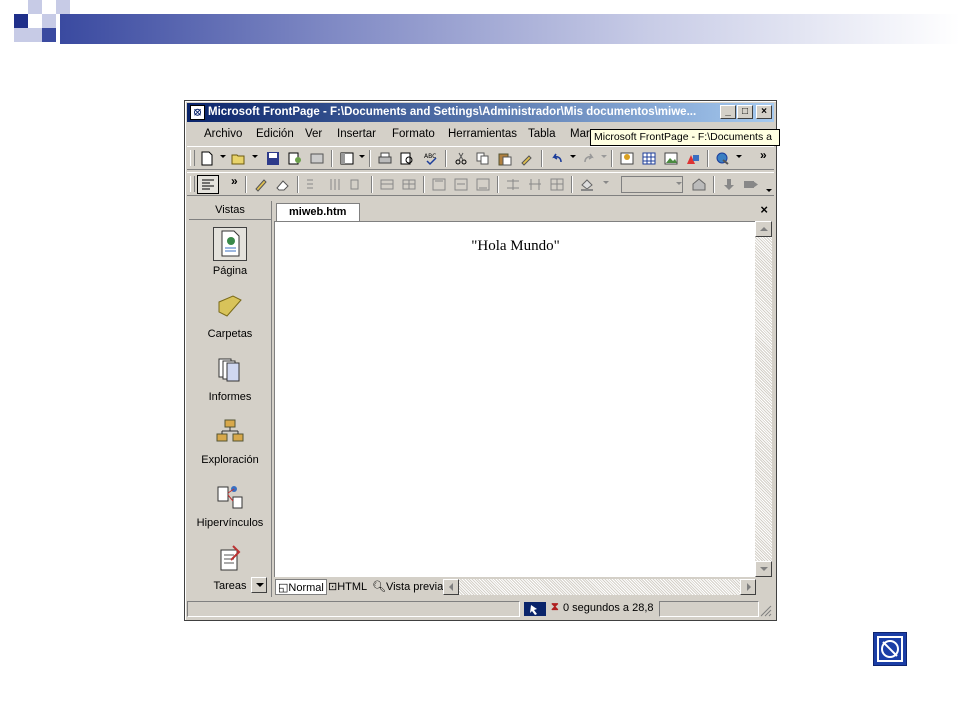 Image resolution: width=960 pixels, height=720 pixels. What do you see at coordinates (555, 607) in the screenshot?
I see `hourglass-icon: ⧗` at bounding box center [555, 607].